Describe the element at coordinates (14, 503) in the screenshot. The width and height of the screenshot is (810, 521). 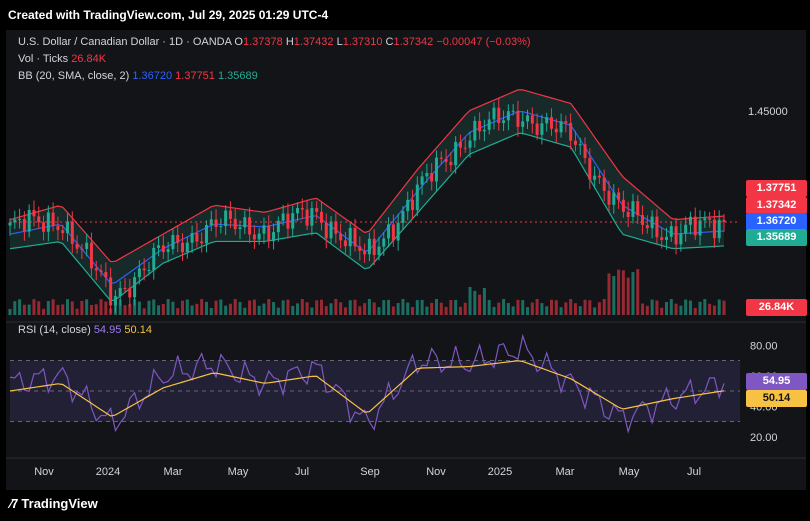
I see `tradingview-logo-icon: ⁄7` at that location.